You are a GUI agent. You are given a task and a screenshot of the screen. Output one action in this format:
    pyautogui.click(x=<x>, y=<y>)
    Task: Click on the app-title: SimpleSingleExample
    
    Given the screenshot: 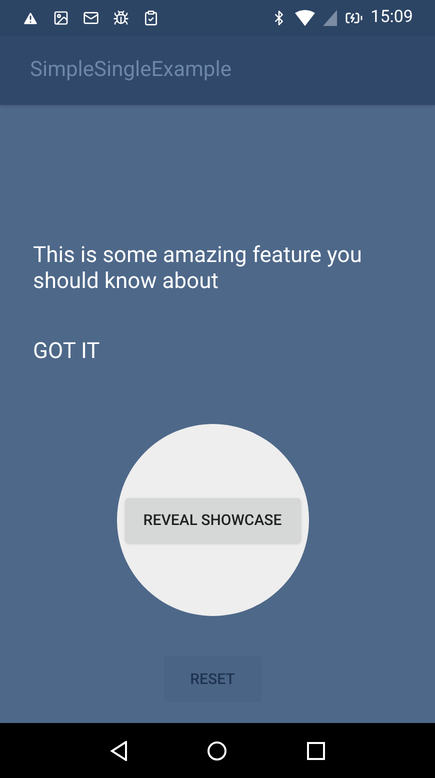 What is the action you would take?
    pyautogui.click(x=131, y=70)
    